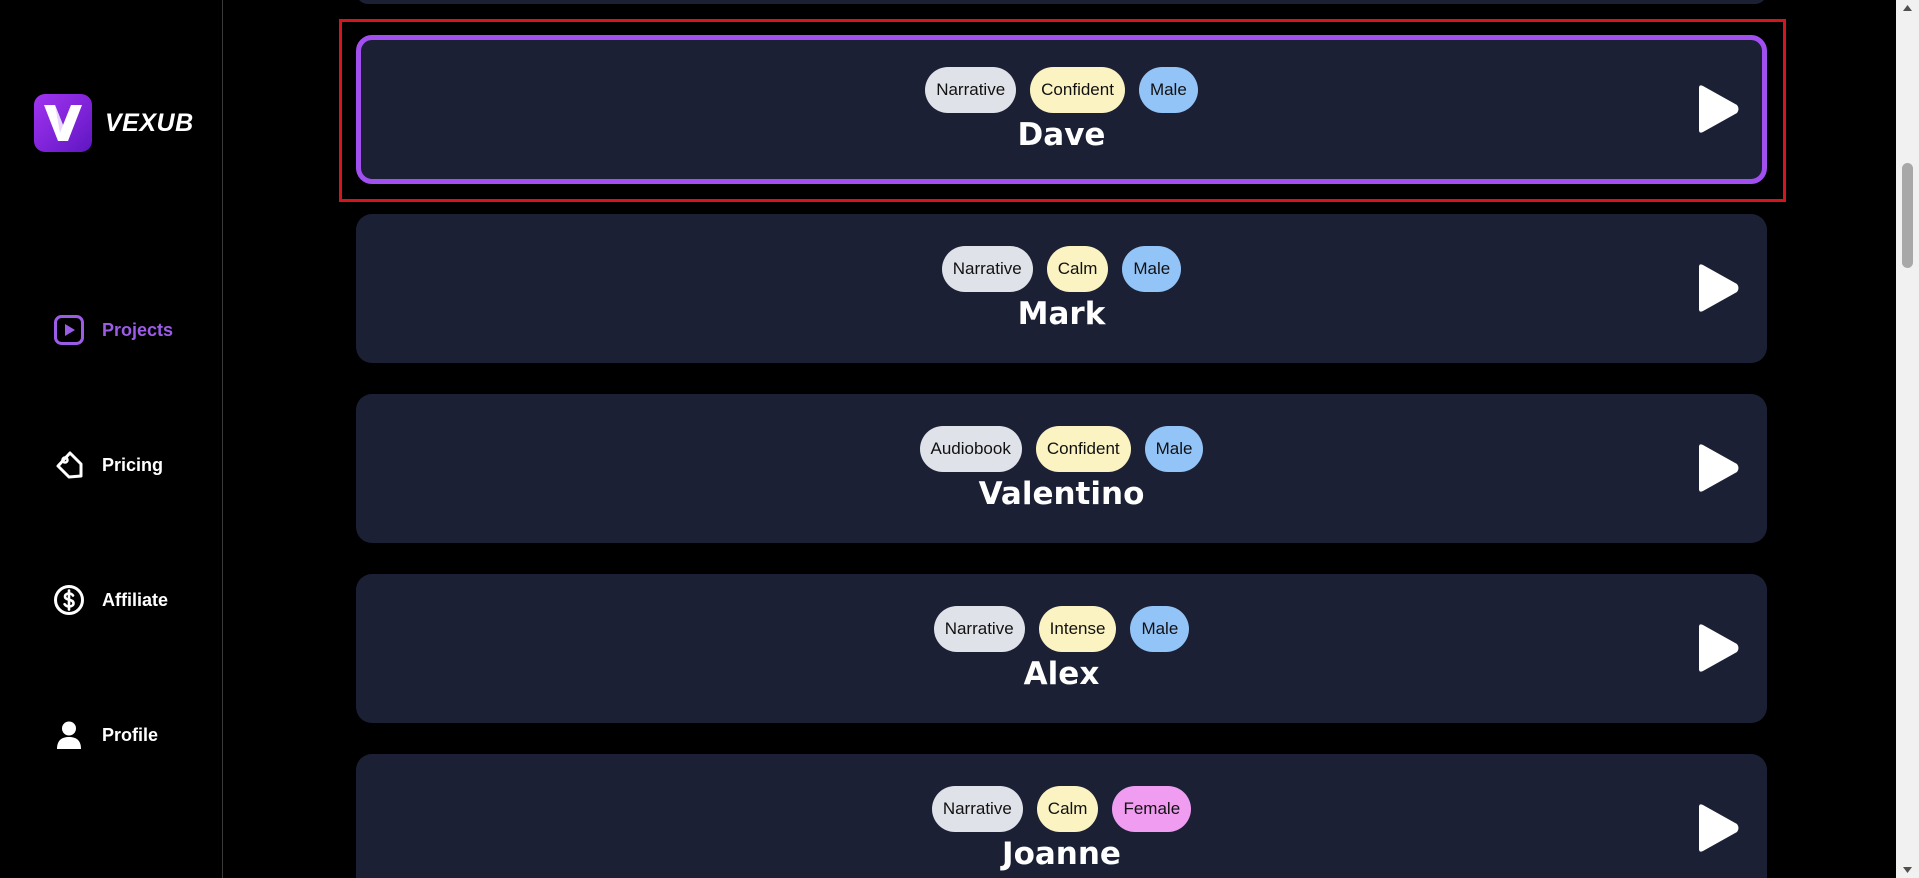  What do you see at coordinates (1061, 314) in the screenshot?
I see `voice-name: Mark` at bounding box center [1061, 314].